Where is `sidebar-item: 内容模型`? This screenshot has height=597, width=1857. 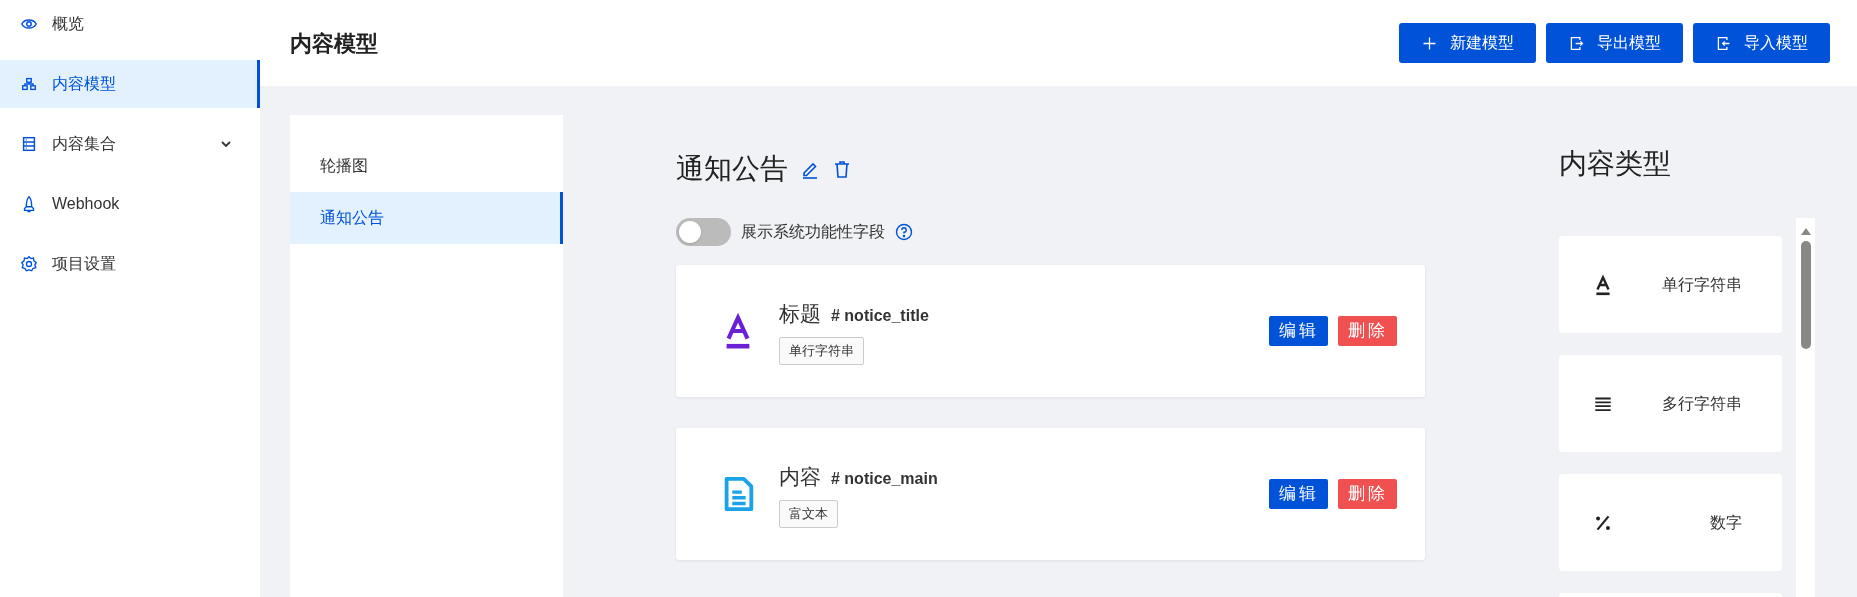 sidebar-item: 内容模型 is located at coordinates (130, 84).